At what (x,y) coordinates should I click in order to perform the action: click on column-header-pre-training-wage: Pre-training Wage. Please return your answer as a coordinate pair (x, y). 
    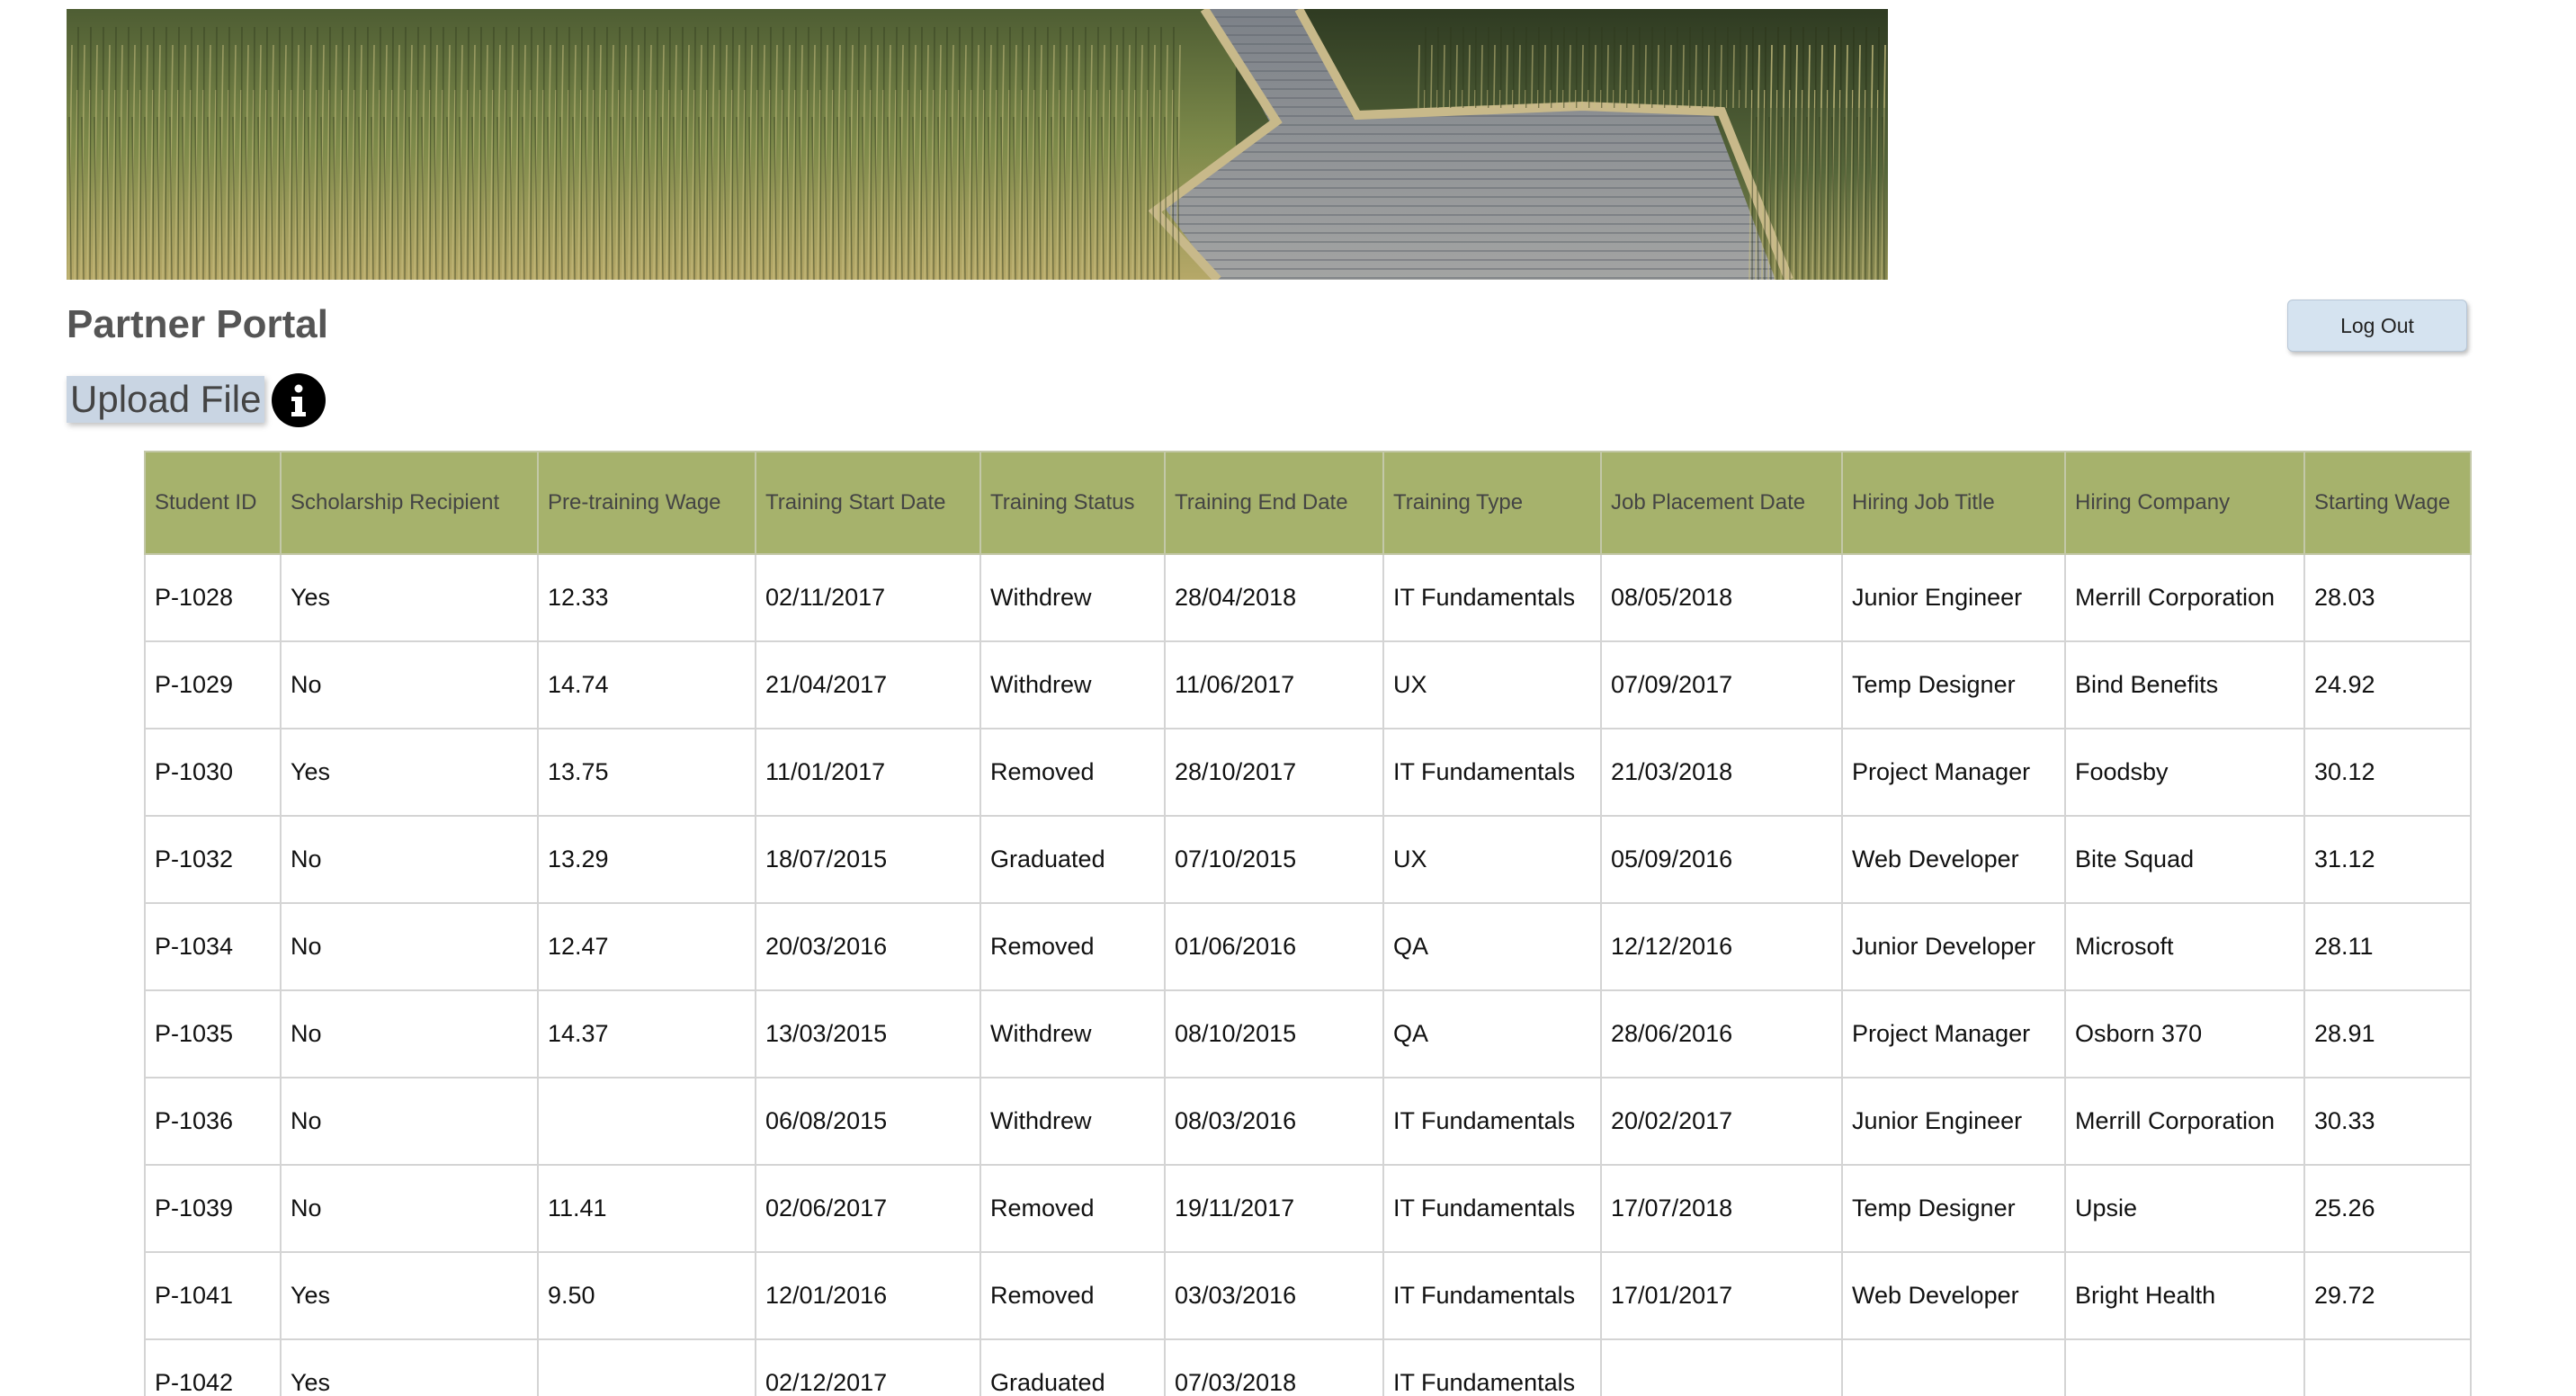
    Looking at the image, I should click on (646, 503).